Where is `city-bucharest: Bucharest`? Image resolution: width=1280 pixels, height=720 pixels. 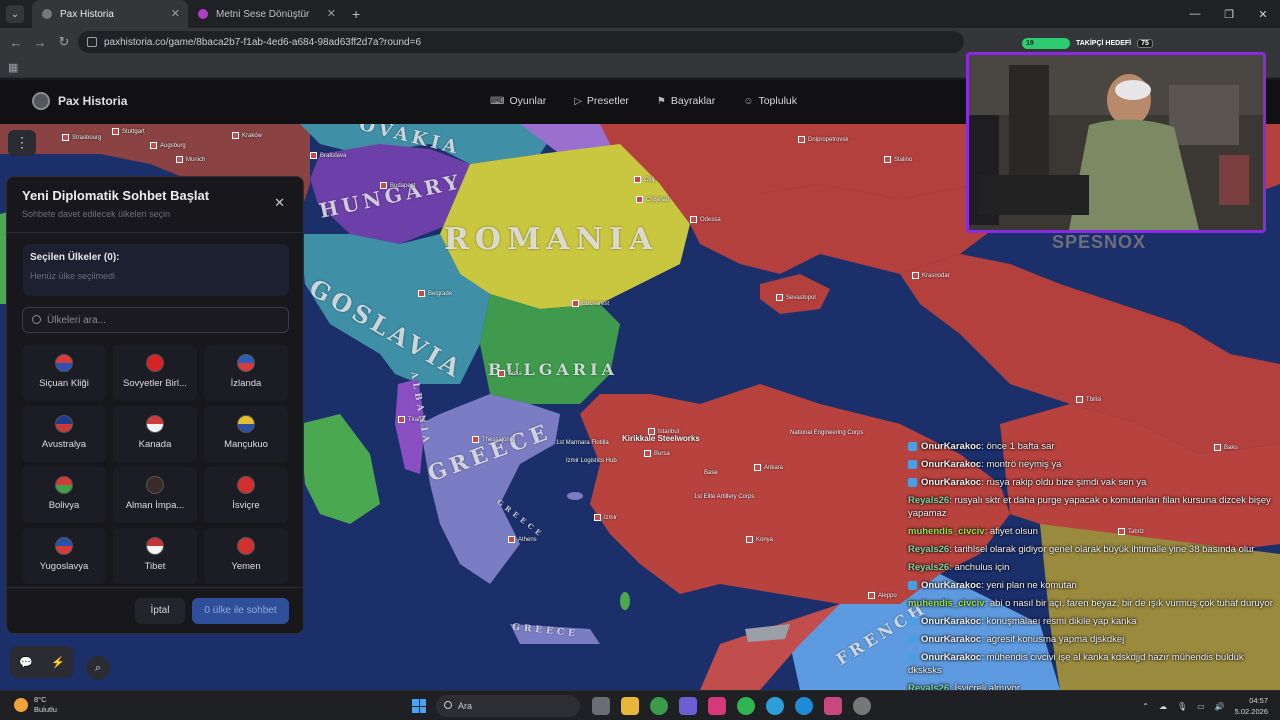 city-bucharest: Bucharest is located at coordinates (590, 303).